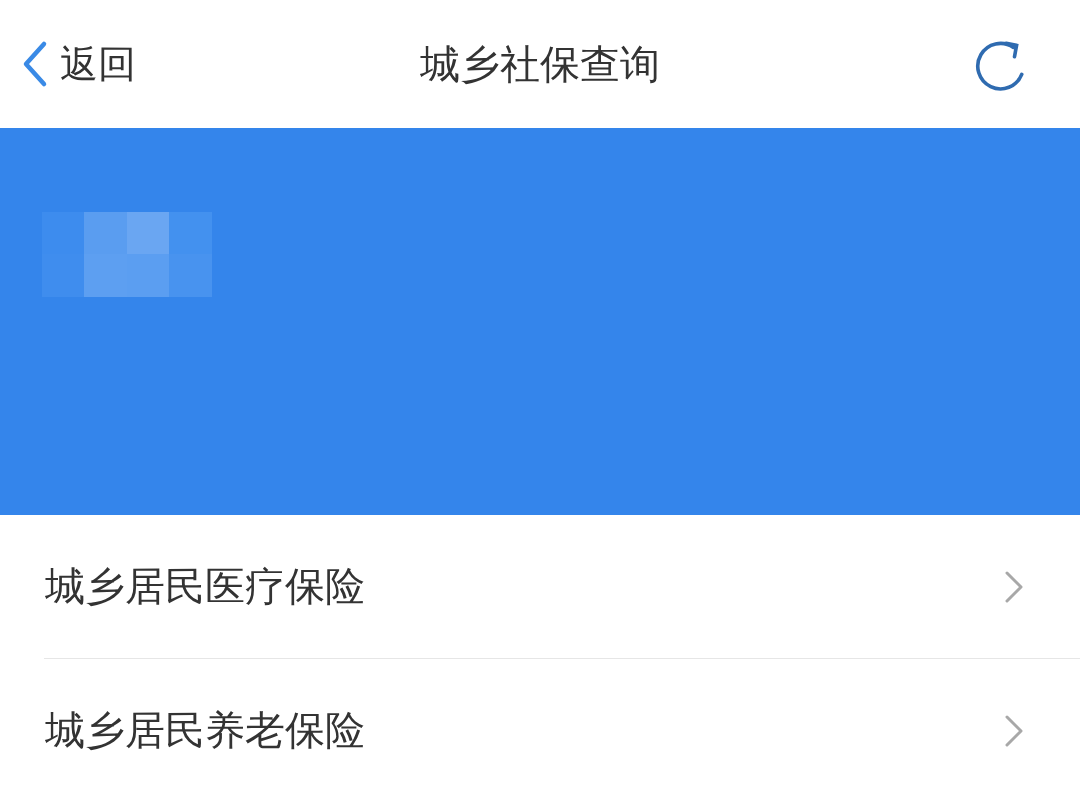 Image resolution: width=1080 pixels, height=789 pixels. I want to click on back-button: 返回, so click(68, 64).